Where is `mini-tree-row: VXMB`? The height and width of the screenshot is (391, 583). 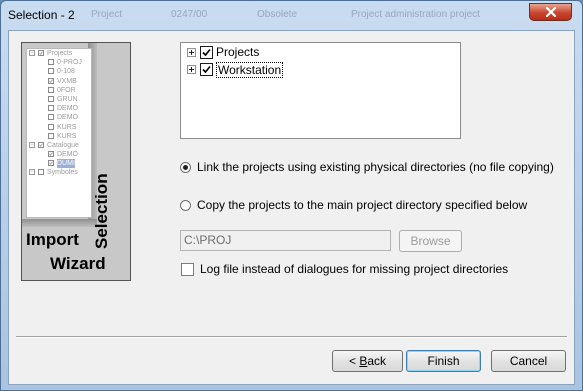
mini-tree-row: VXMB is located at coordinates (59, 81).